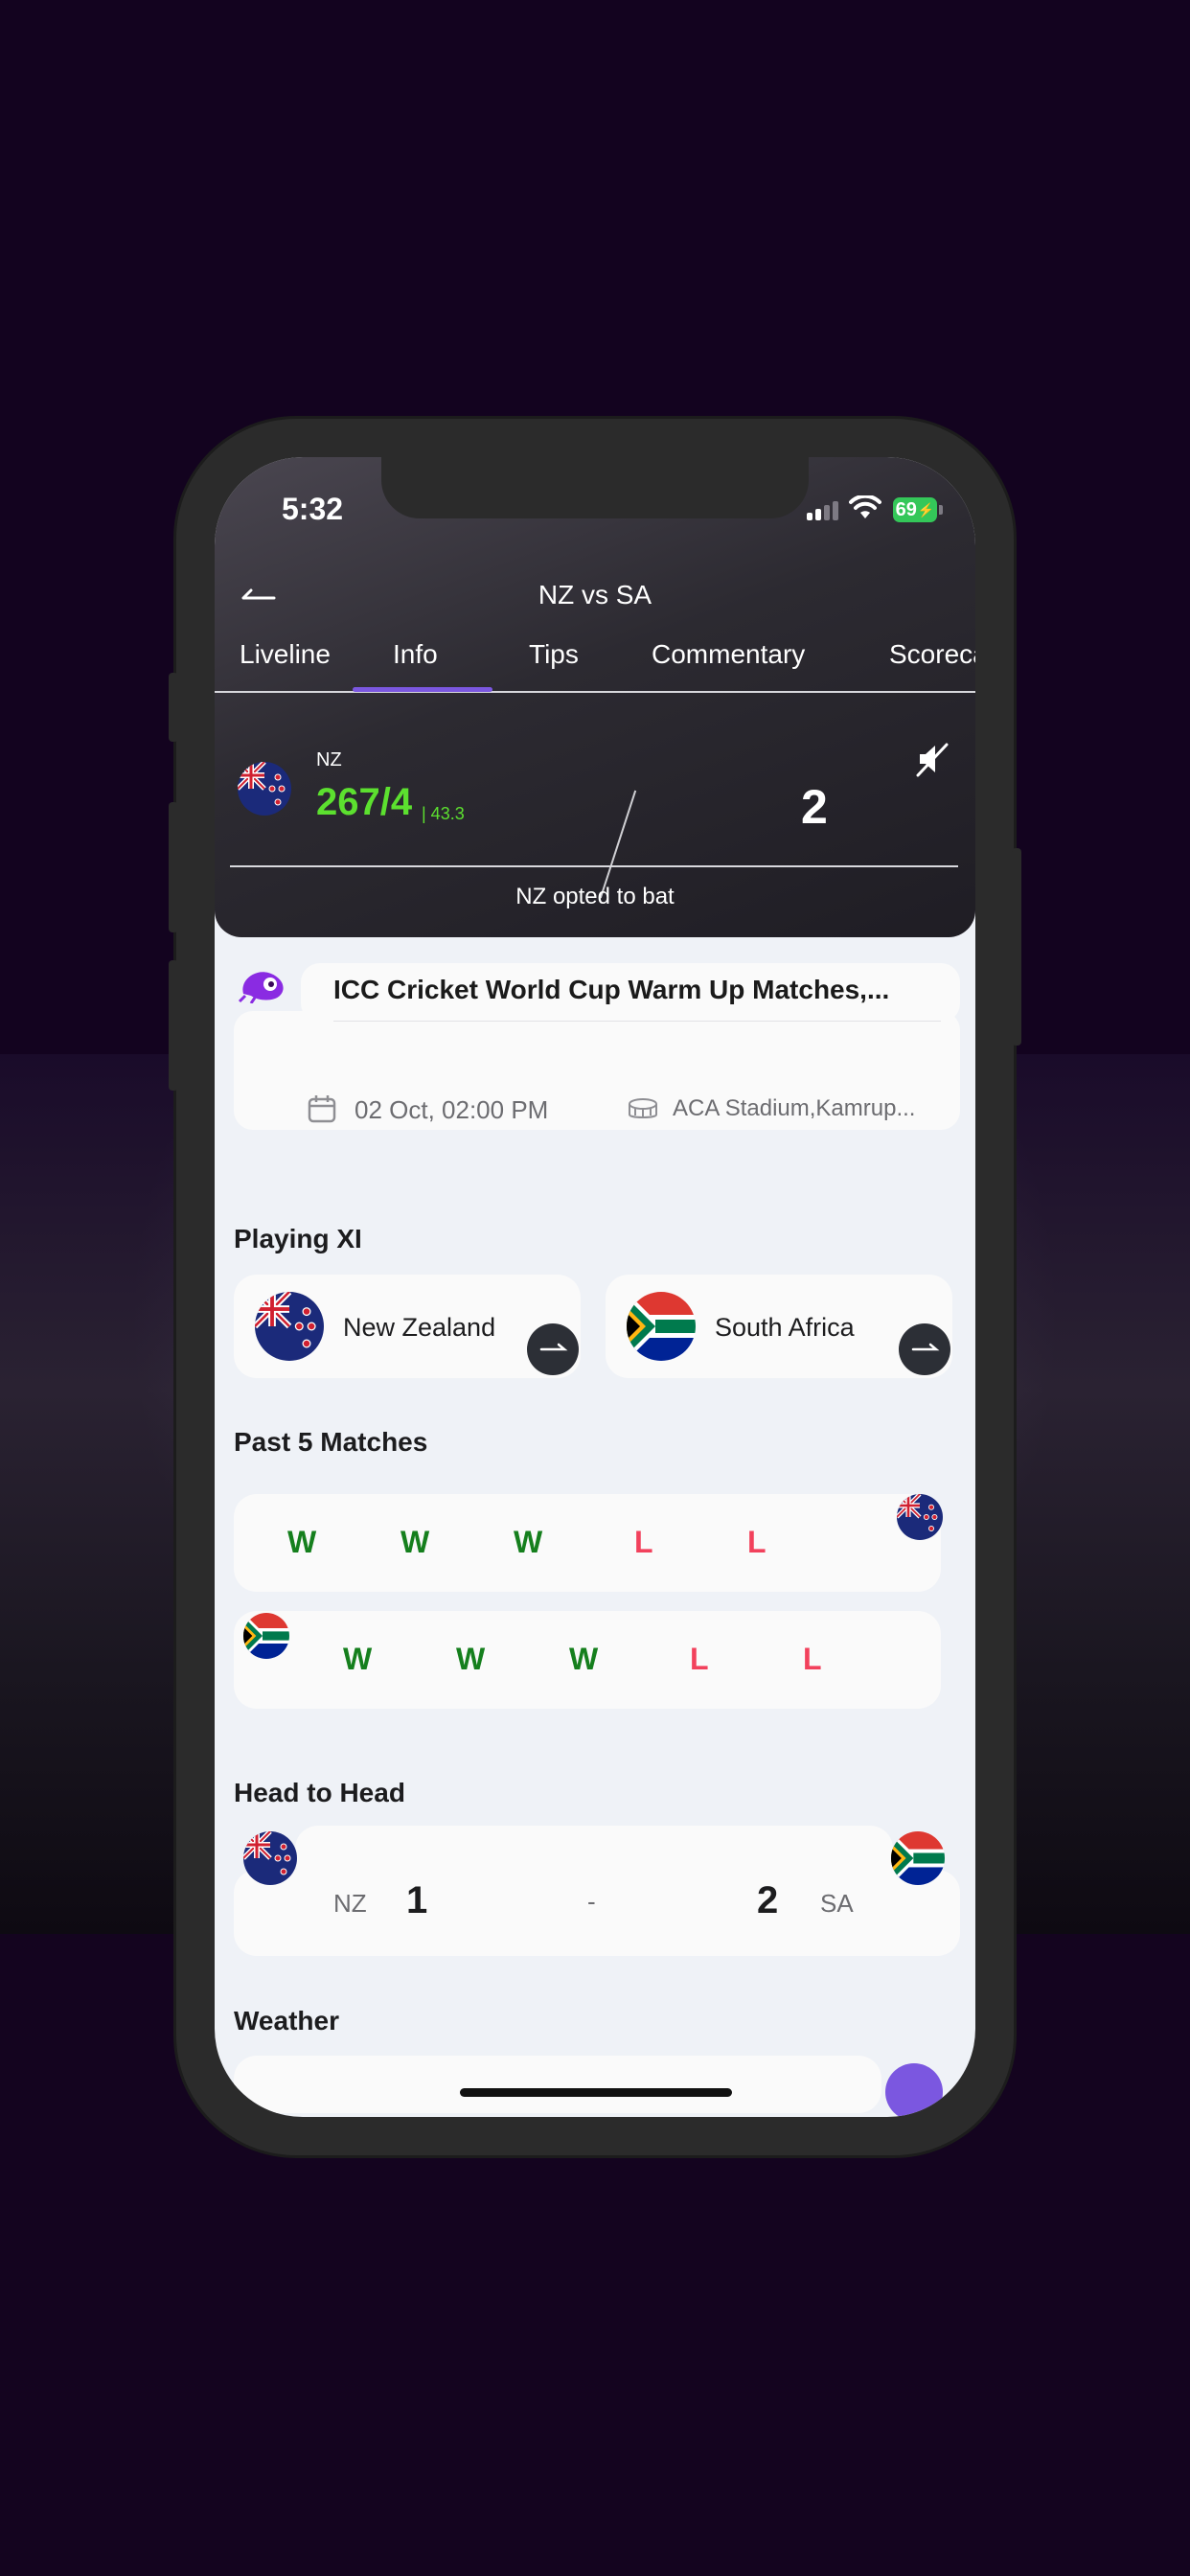  Describe the element at coordinates (812, 1659) in the screenshot. I see `sa-result-5: L` at that location.